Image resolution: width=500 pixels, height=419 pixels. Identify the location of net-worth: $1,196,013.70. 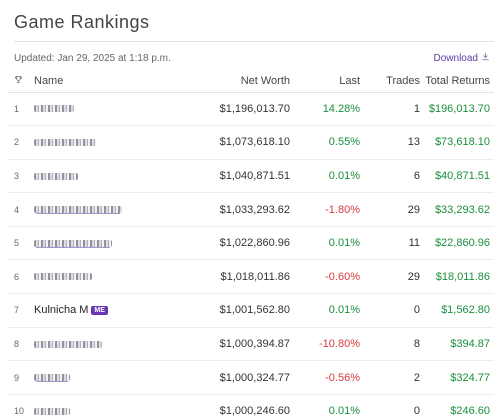
(231, 109).